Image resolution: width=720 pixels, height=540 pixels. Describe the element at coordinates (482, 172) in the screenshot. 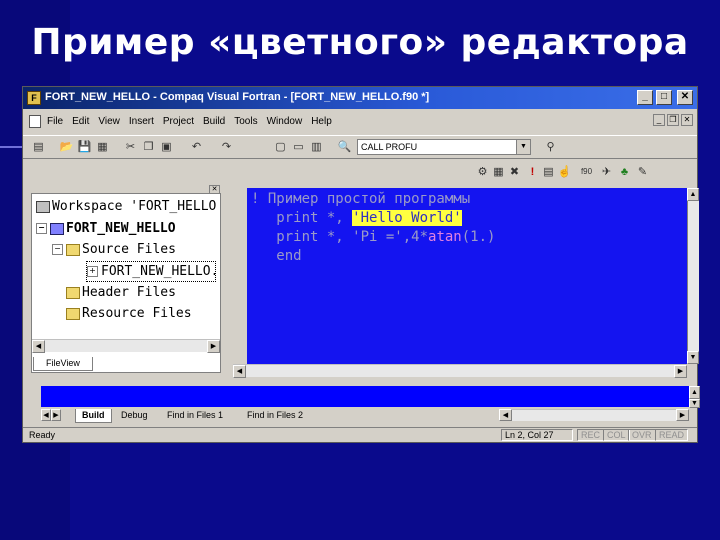

I see `compile-icon: ⚙` at that location.